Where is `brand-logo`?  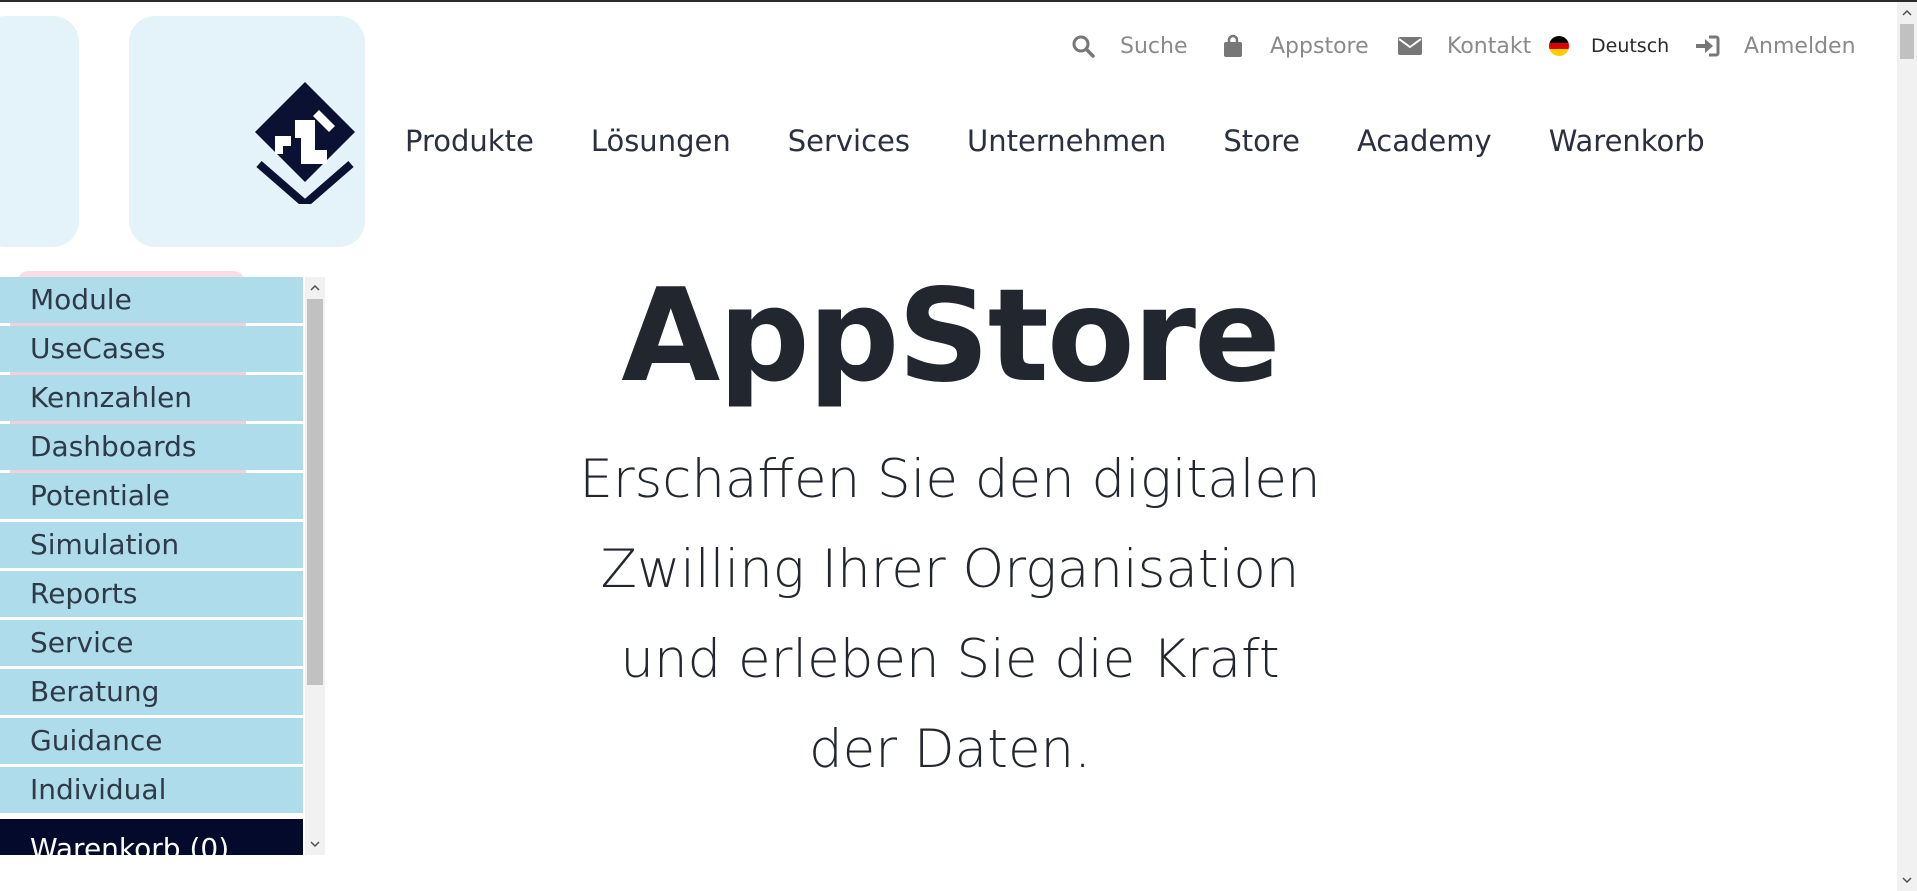
brand-logo is located at coordinates (307, 142).